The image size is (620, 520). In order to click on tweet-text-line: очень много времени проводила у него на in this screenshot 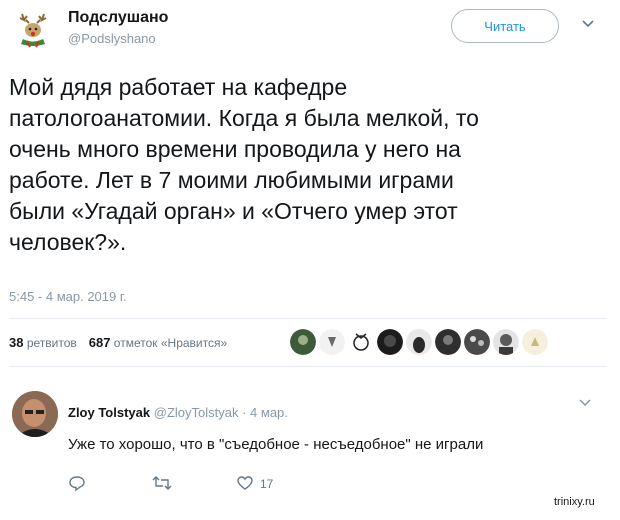, I will do `click(235, 149)`.